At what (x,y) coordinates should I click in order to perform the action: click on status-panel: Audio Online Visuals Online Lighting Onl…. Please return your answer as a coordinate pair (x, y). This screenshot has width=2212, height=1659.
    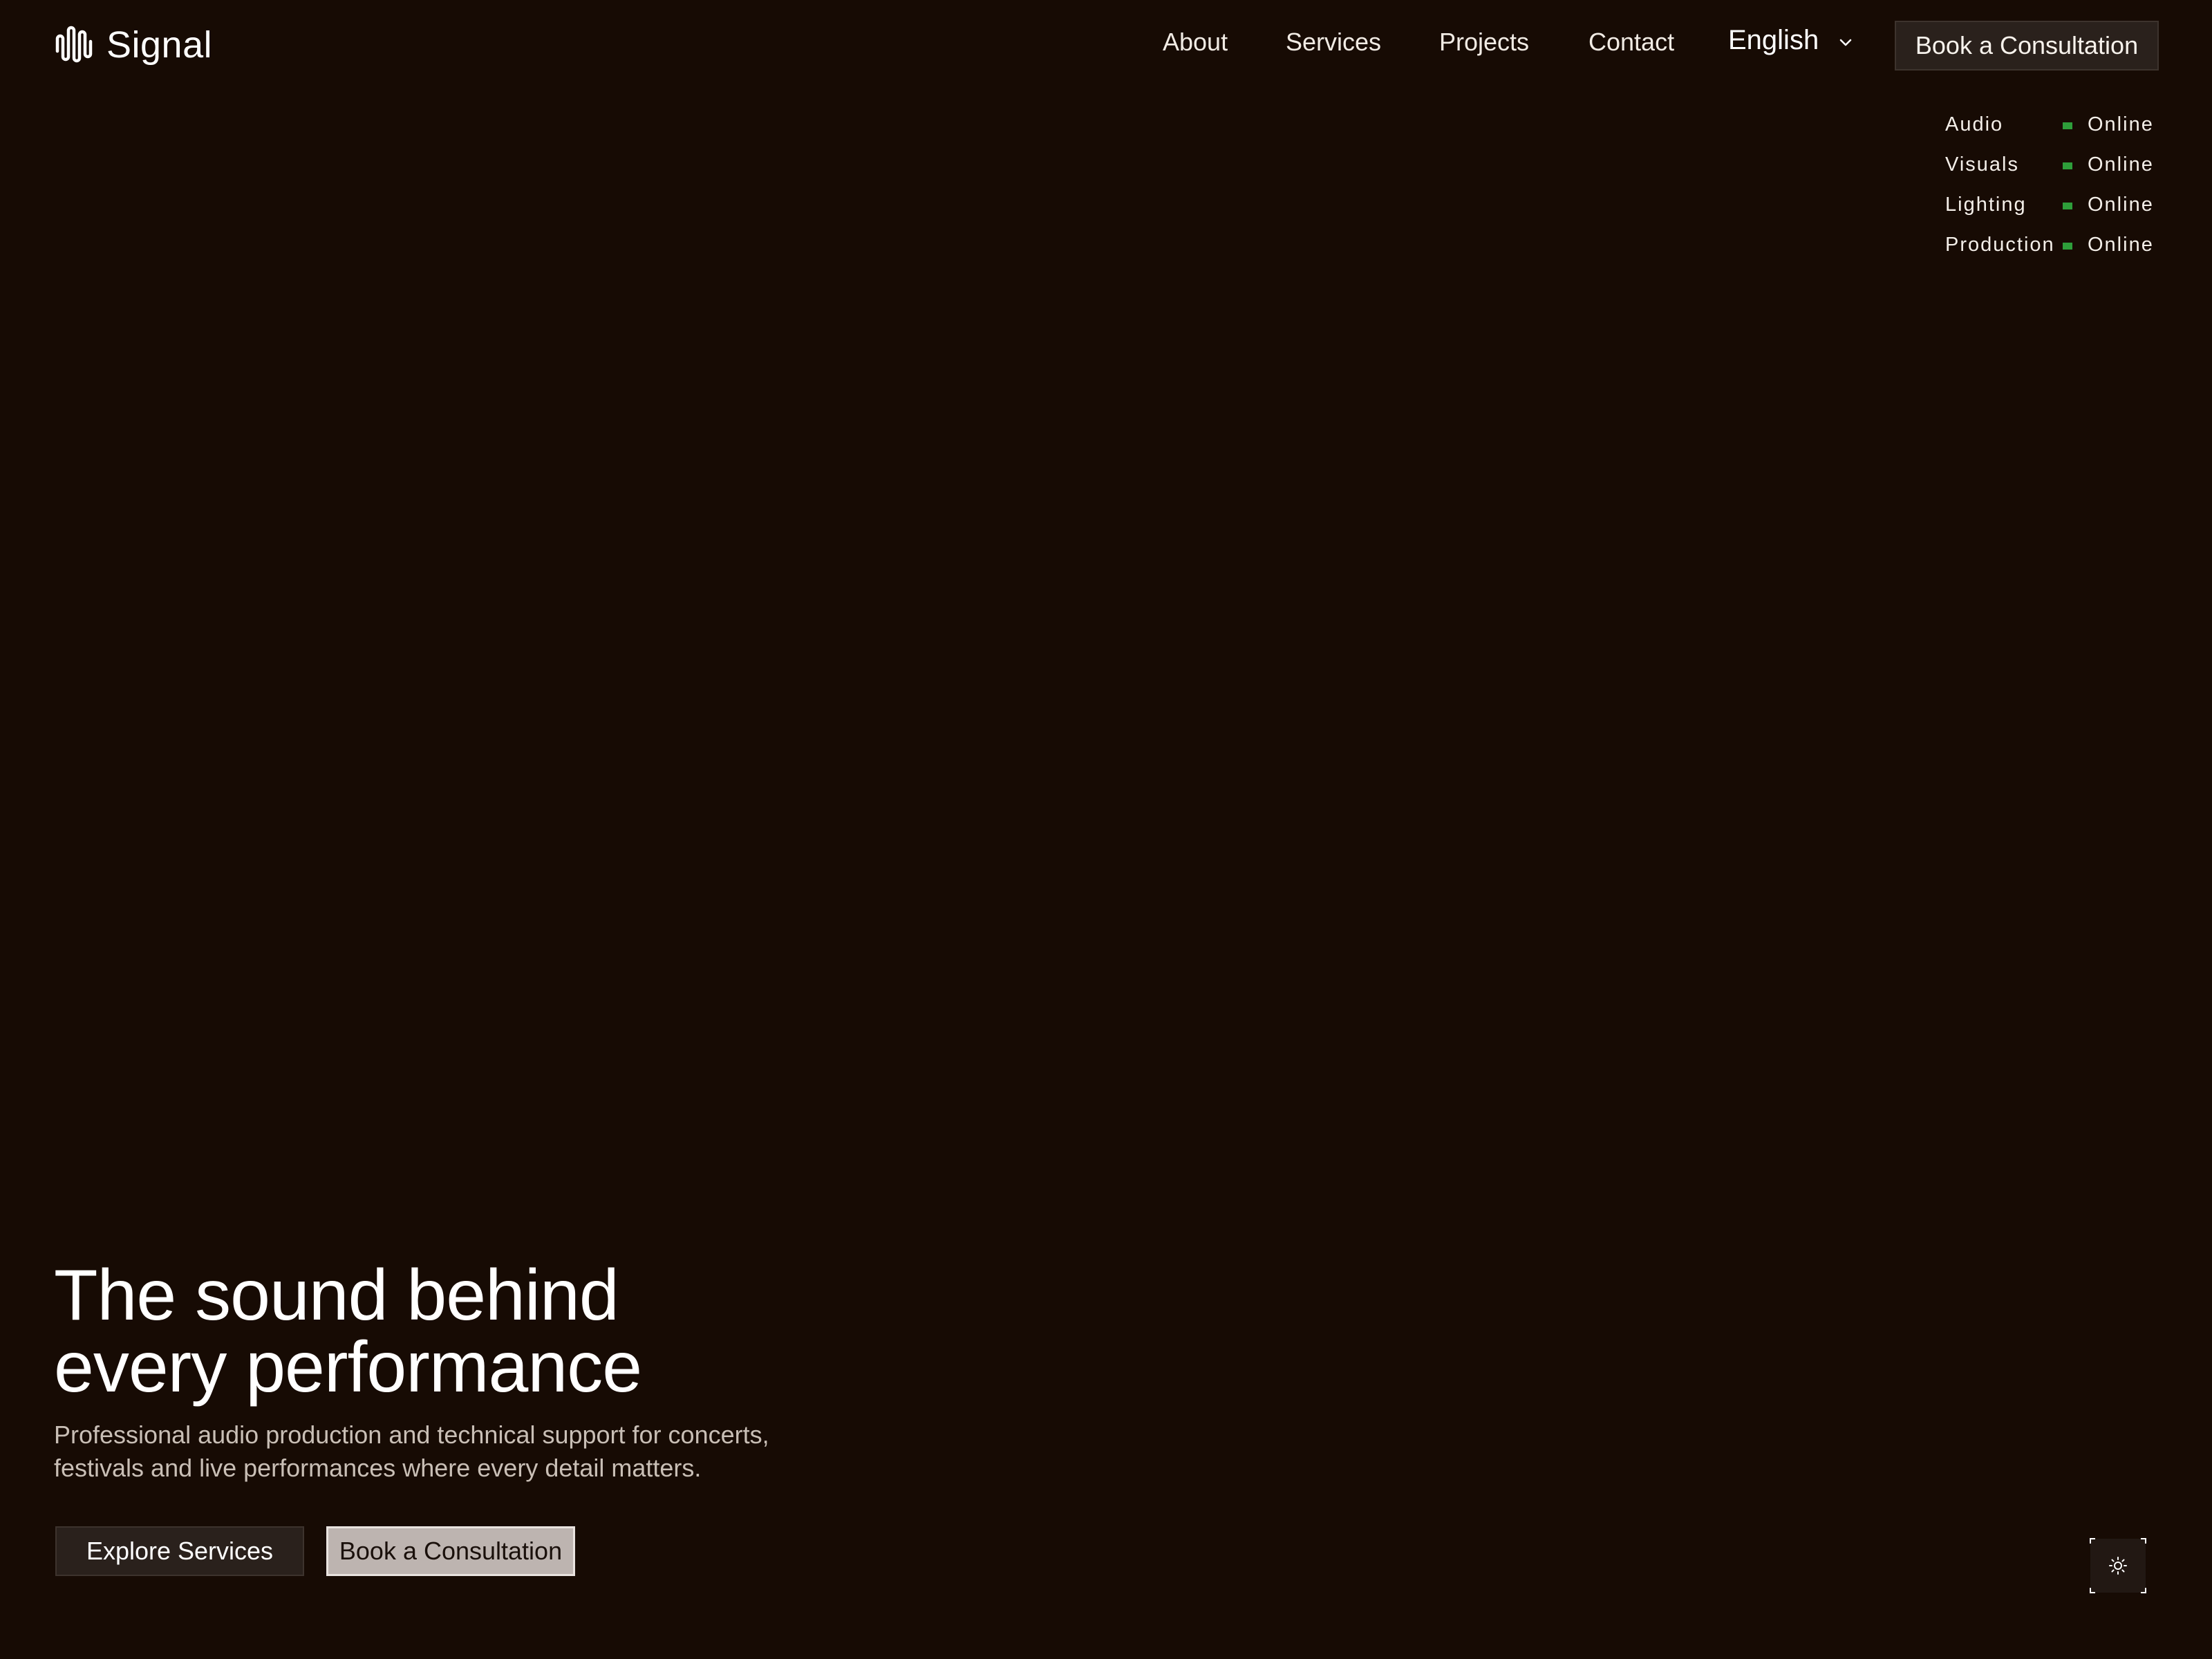
    Looking at the image, I should click on (2052, 191).